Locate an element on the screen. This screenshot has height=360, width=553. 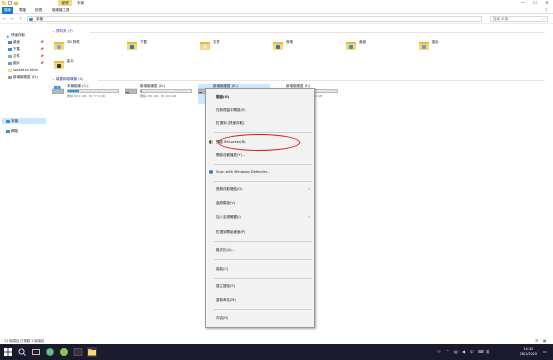
terminal-icon is located at coordinates (78, 352).